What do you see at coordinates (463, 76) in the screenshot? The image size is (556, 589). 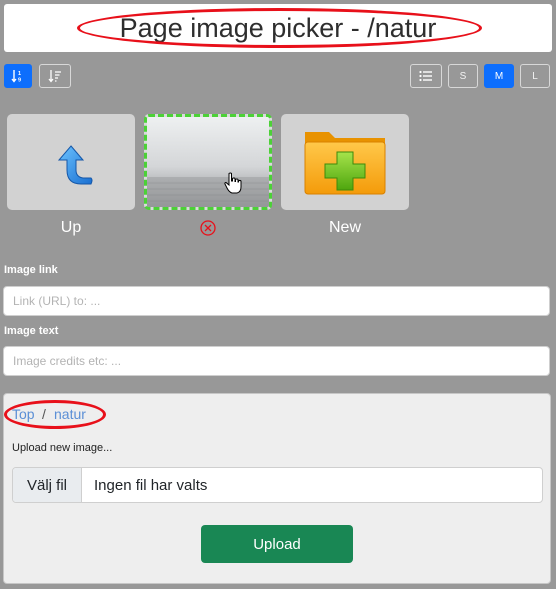 I see `size-small-button: S` at bounding box center [463, 76].